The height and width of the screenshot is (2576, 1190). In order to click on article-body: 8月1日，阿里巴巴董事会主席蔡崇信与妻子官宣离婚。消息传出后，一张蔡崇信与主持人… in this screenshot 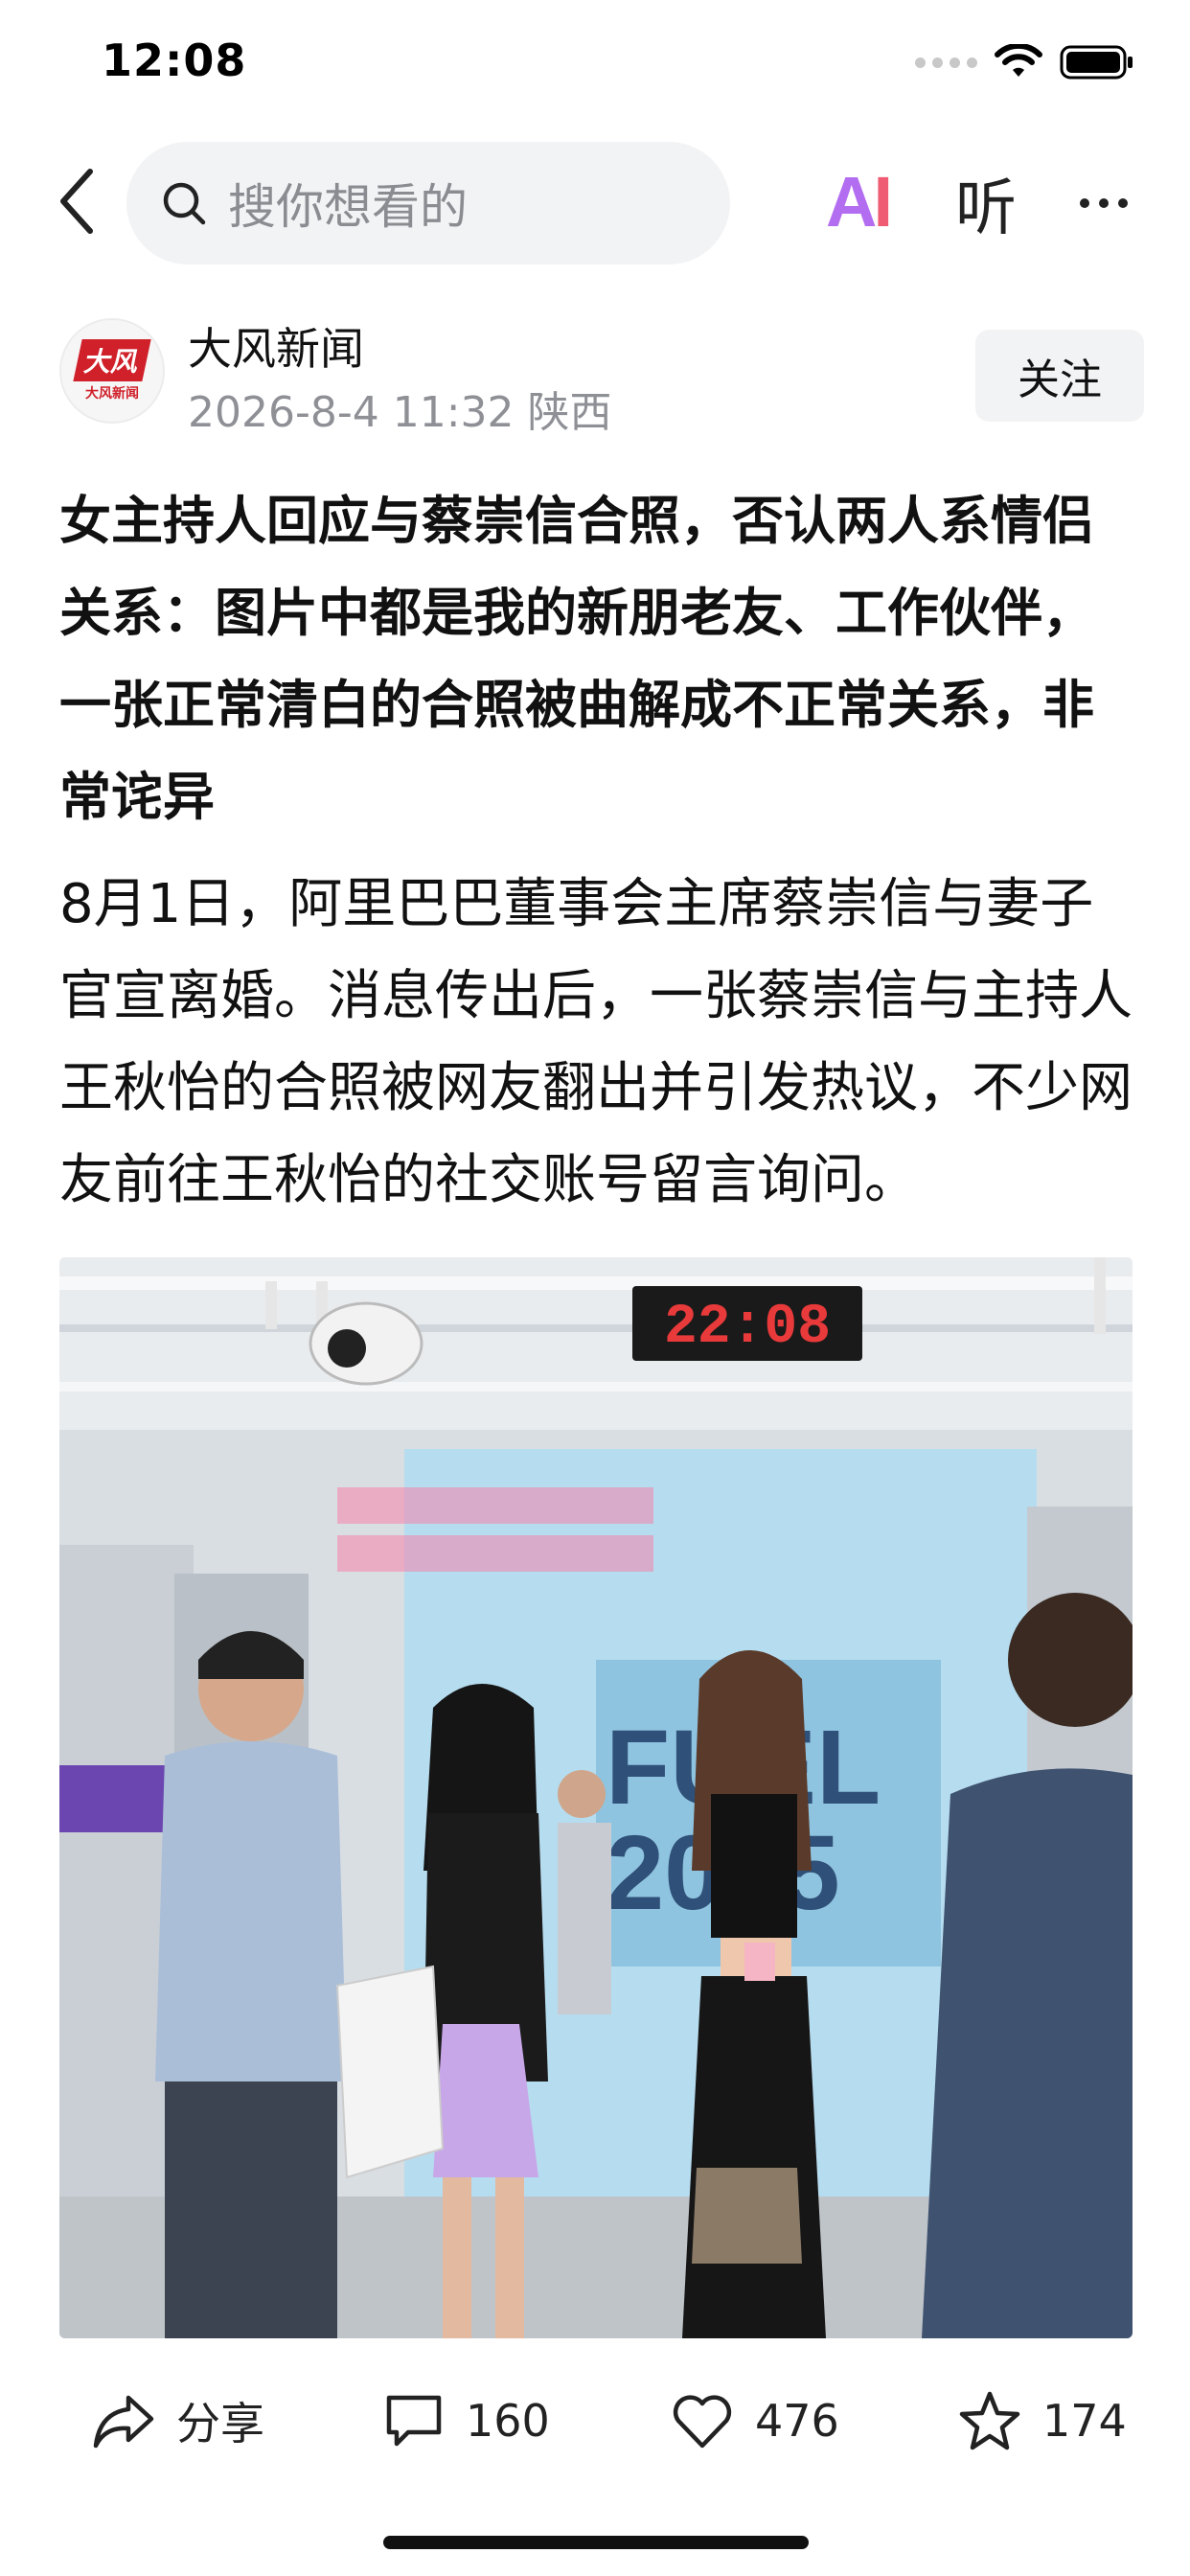, I will do `click(596, 1042)`.